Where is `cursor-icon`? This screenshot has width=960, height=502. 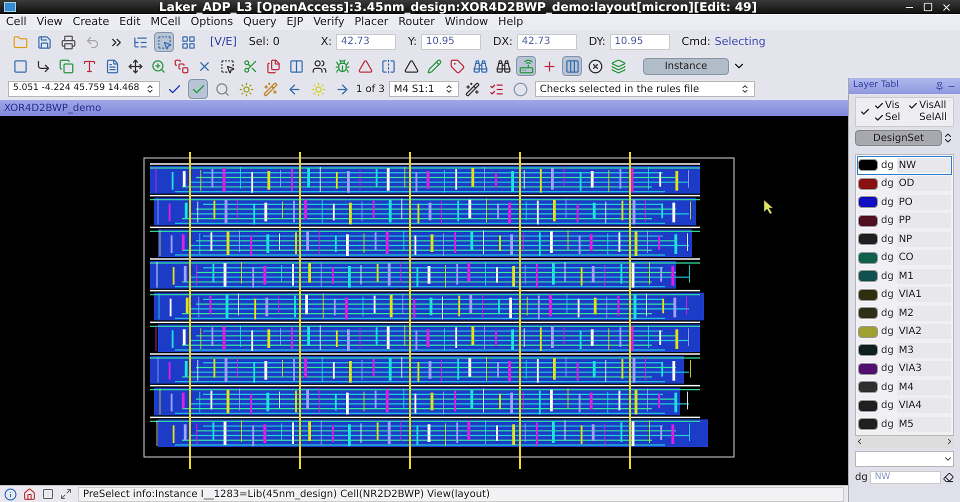 cursor-icon is located at coordinates (769, 207).